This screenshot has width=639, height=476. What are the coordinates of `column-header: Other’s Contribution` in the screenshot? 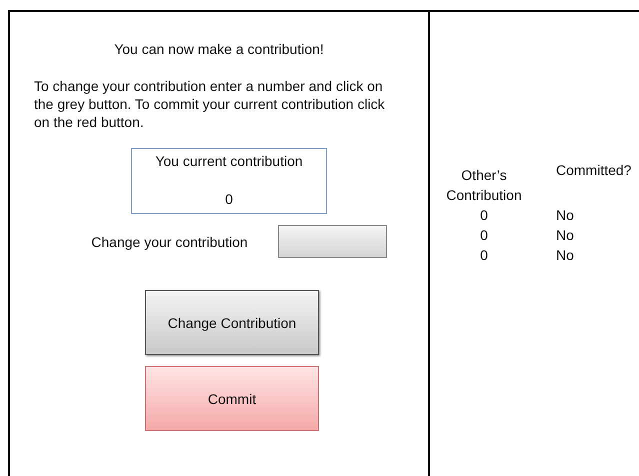 It's located at (484, 185).